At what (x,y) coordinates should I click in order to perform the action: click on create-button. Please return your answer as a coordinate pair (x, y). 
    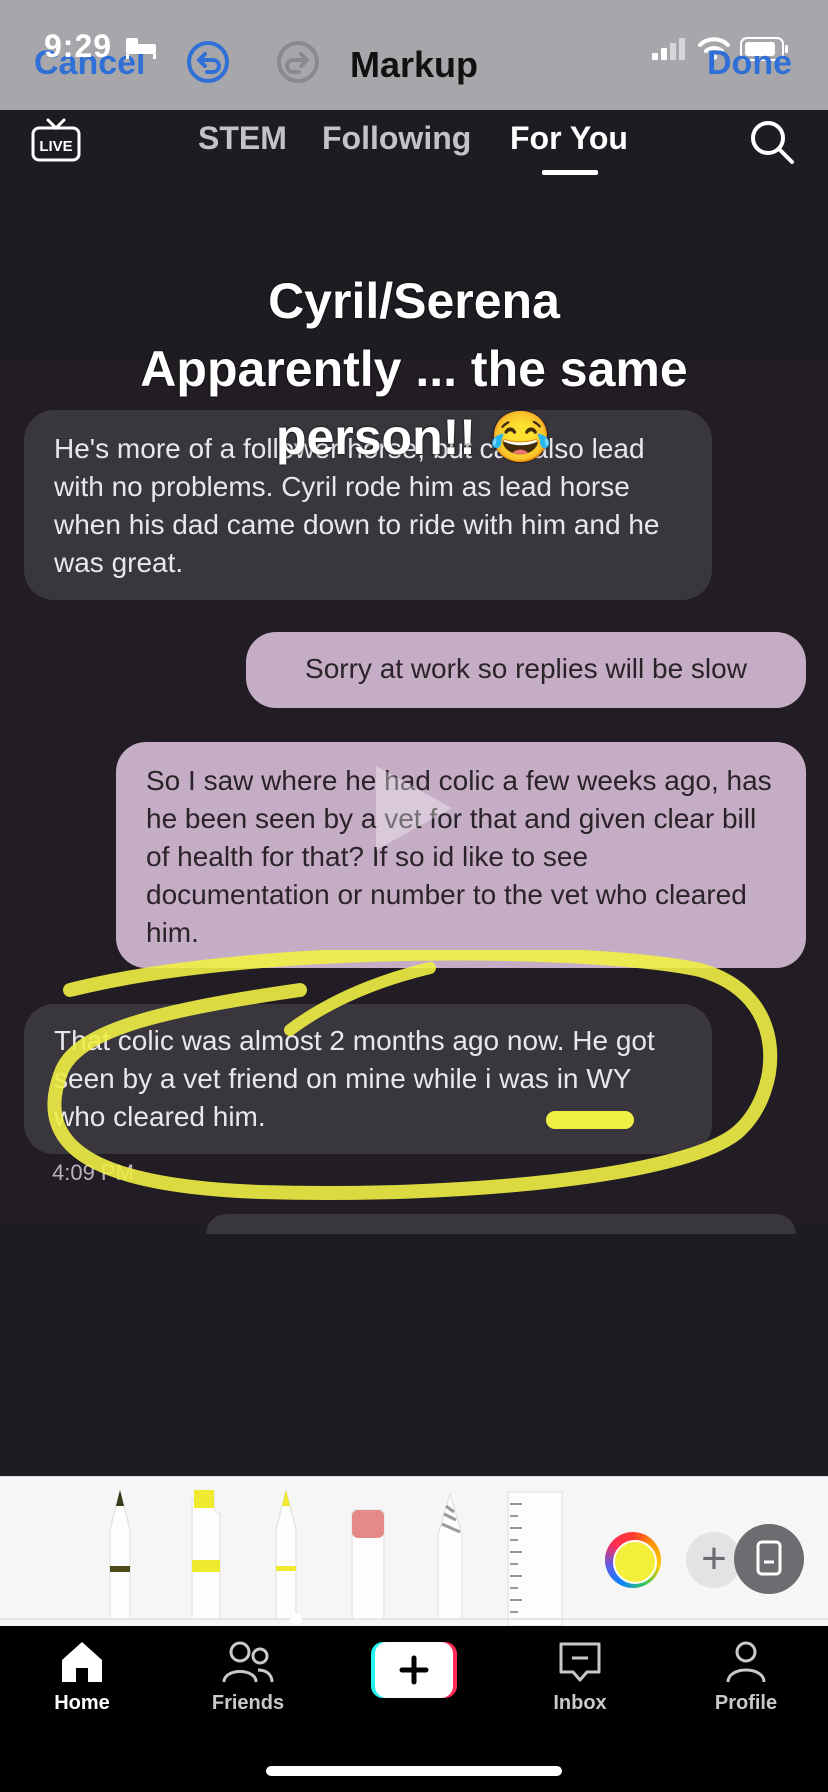
    Looking at the image, I should click on (414, 1670).